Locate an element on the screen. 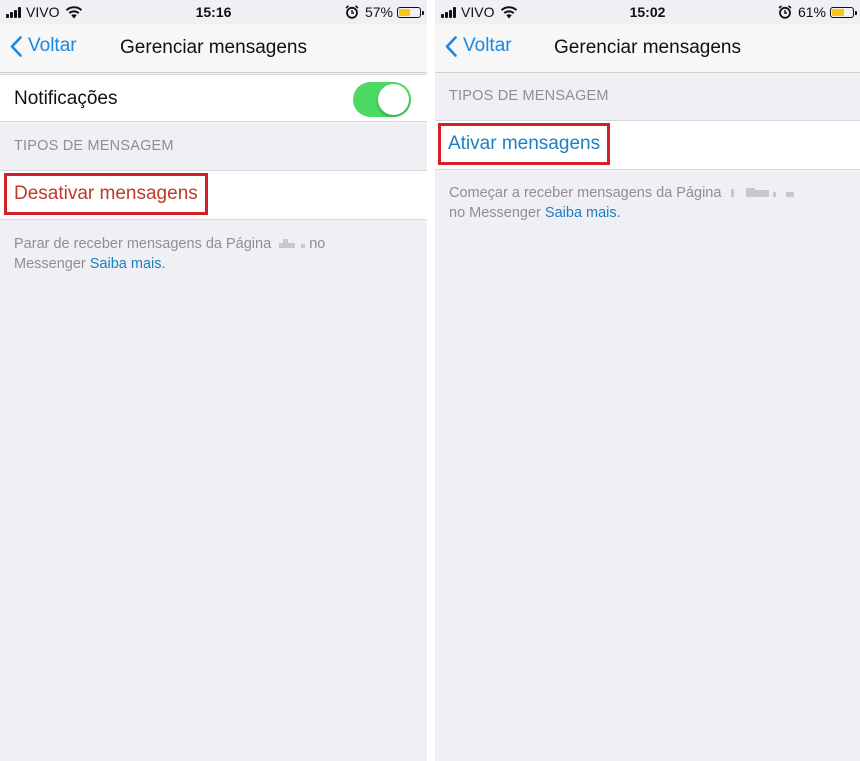  toggle-knob is located at coordinates (393, 99).